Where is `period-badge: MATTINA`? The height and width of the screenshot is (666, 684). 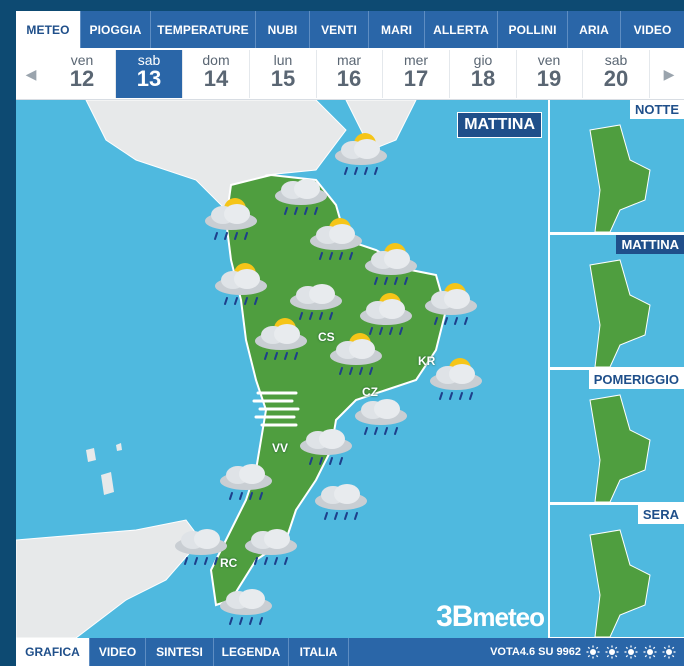 period-badge: MATTINA is located at coordinates (499, 125).